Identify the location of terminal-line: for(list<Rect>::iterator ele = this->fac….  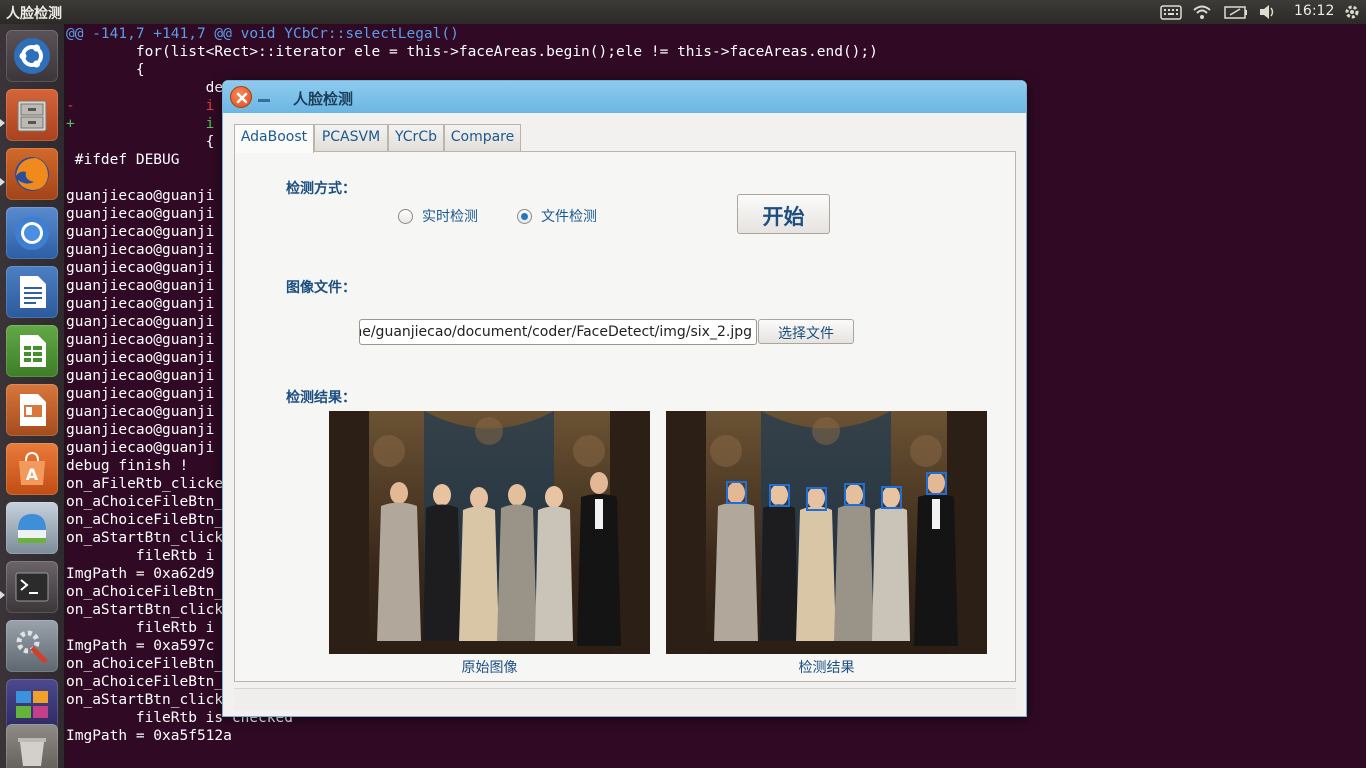
(472, 52).